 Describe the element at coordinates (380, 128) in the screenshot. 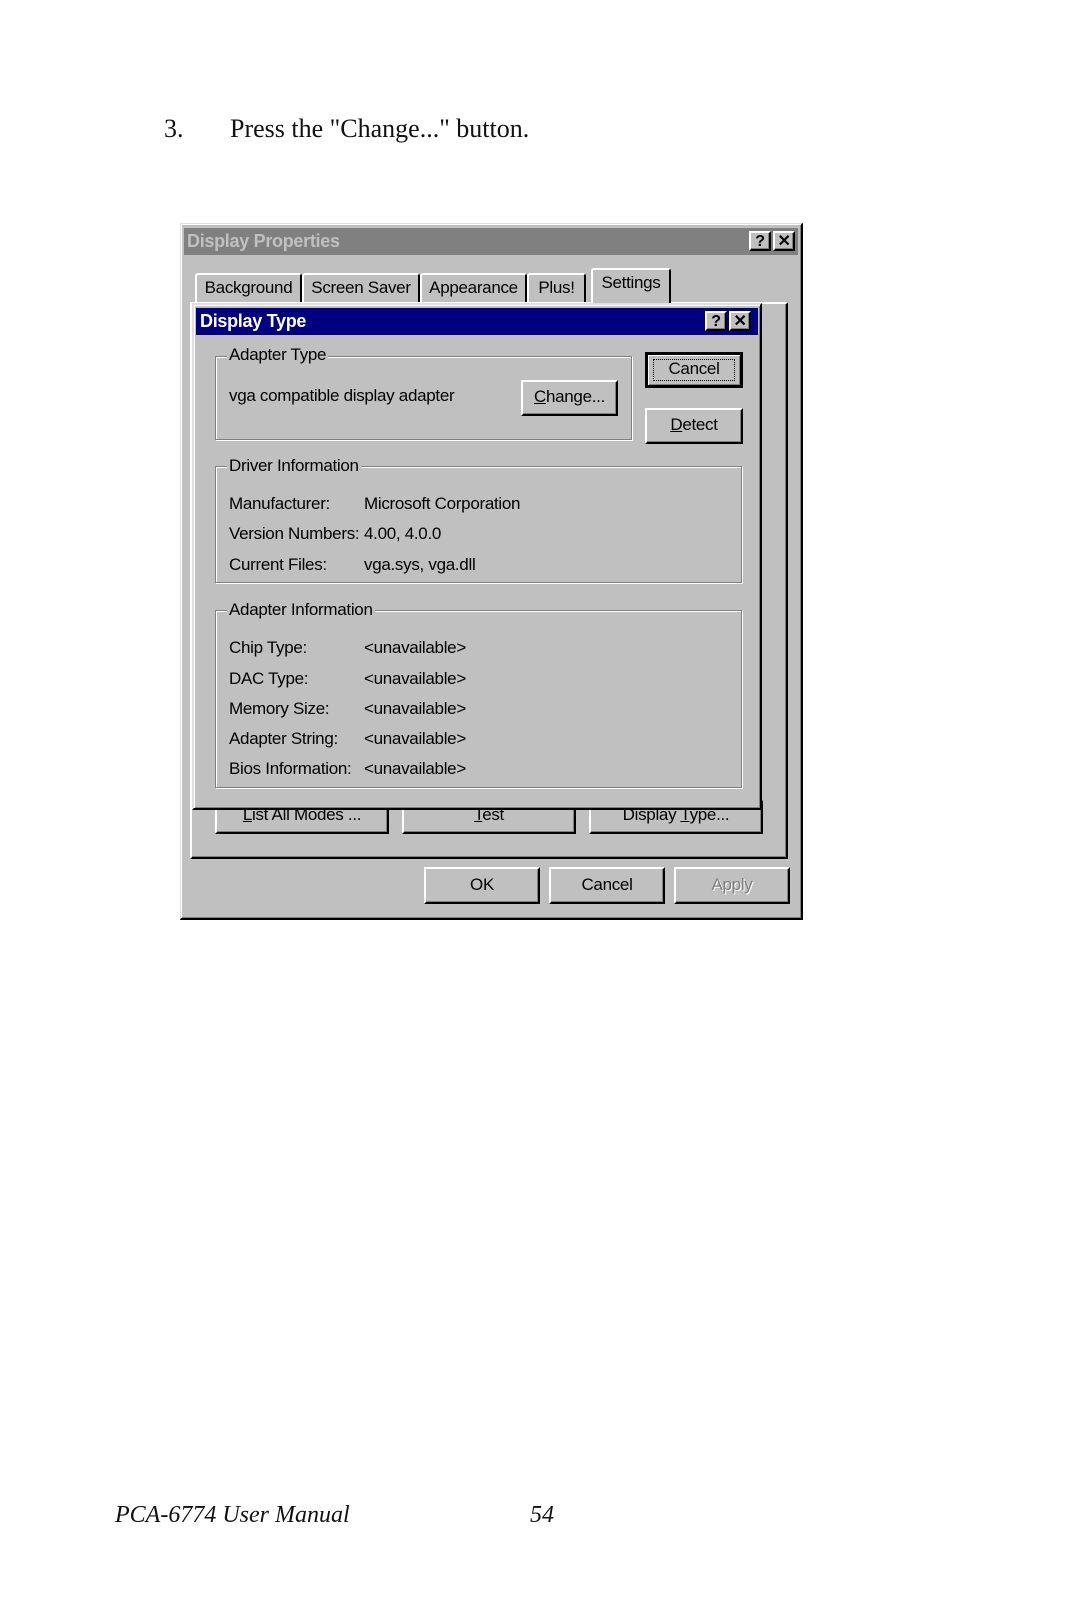

I see `step-instruction: Press the "Change..." button.` at that location.